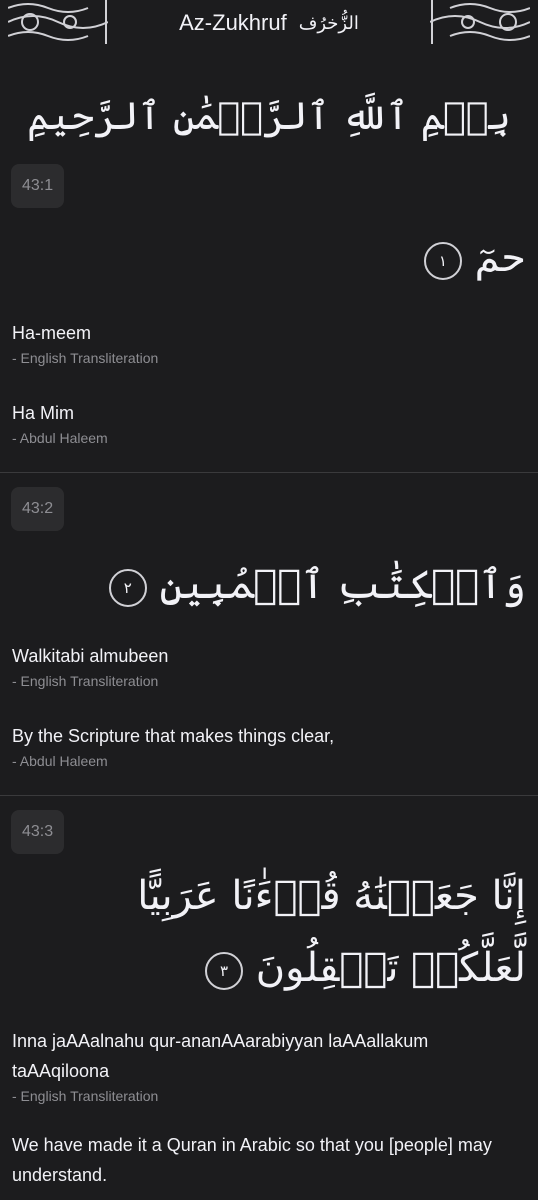 Image resolution: width=538 pixels, height=1200 pixels. I want to click on ayah-number-marker-icon: ١, so click(442, 261).